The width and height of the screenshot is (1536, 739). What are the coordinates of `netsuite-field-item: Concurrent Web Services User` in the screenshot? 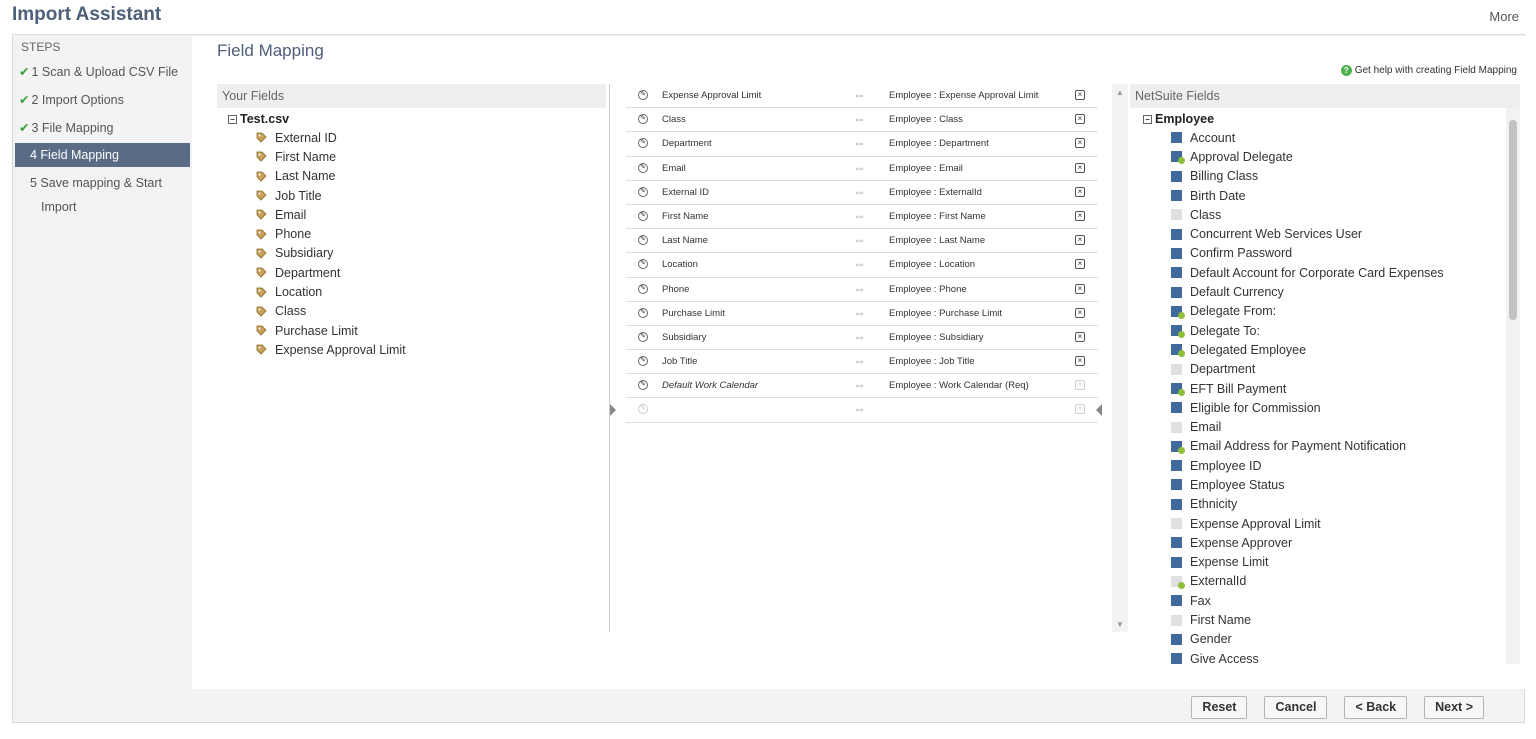 It's located at (1325, 233).